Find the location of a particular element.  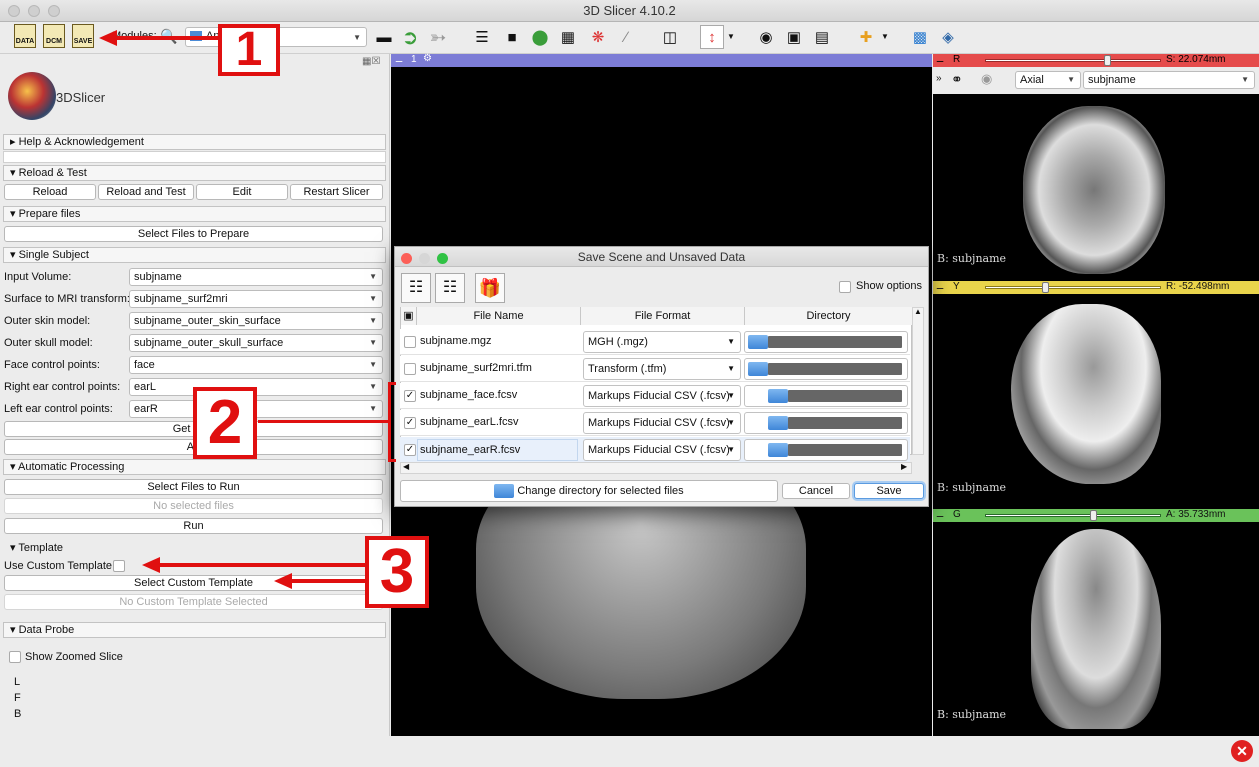

table-horizontal-scrollbar: ◀ ▶ is located at coordinates (656, 468).